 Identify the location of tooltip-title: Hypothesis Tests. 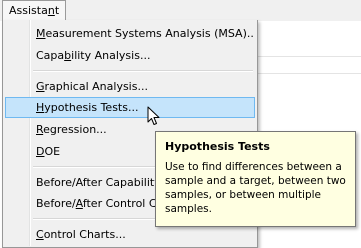
(217, 146).